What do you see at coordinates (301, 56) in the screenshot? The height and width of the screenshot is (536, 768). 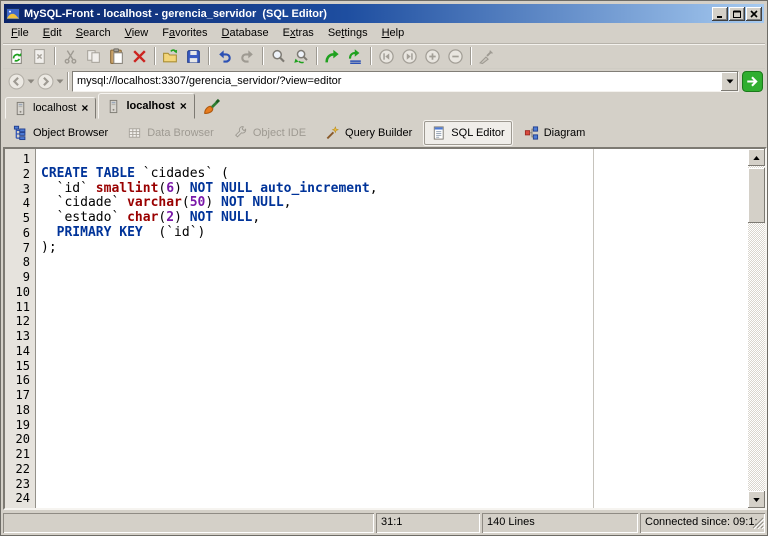 I see `search-replace-button` at bounding box center [301, 56].